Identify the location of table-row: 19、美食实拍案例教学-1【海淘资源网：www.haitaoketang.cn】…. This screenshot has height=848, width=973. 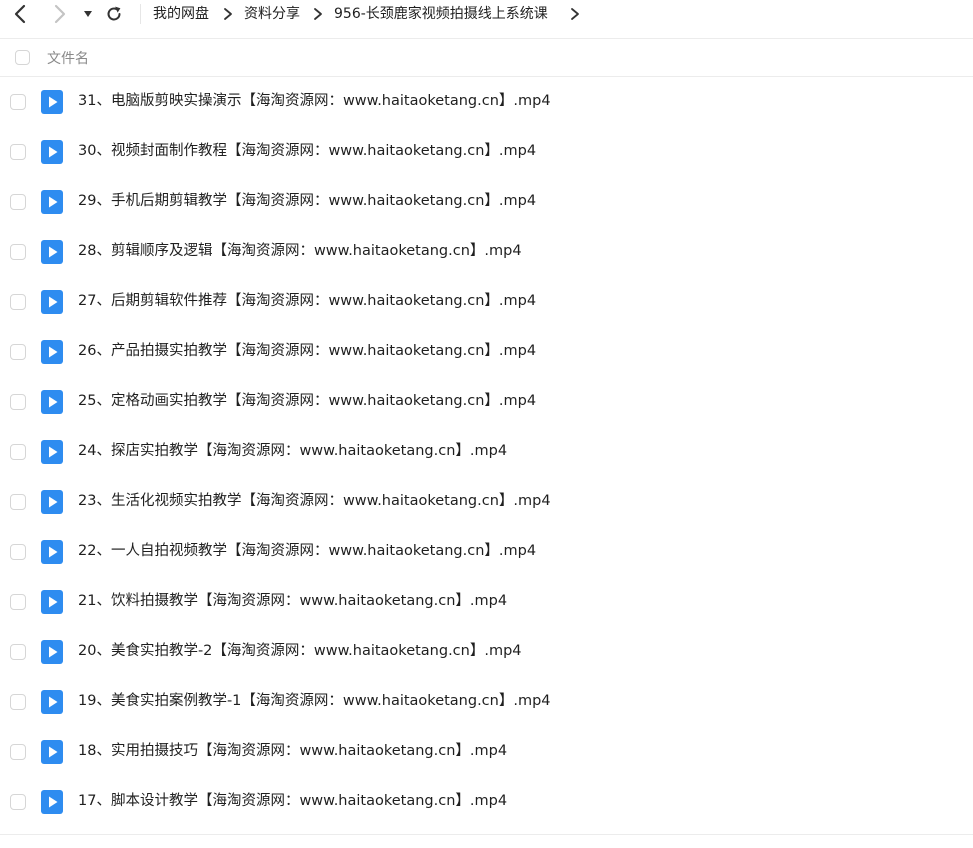
(486, 702).